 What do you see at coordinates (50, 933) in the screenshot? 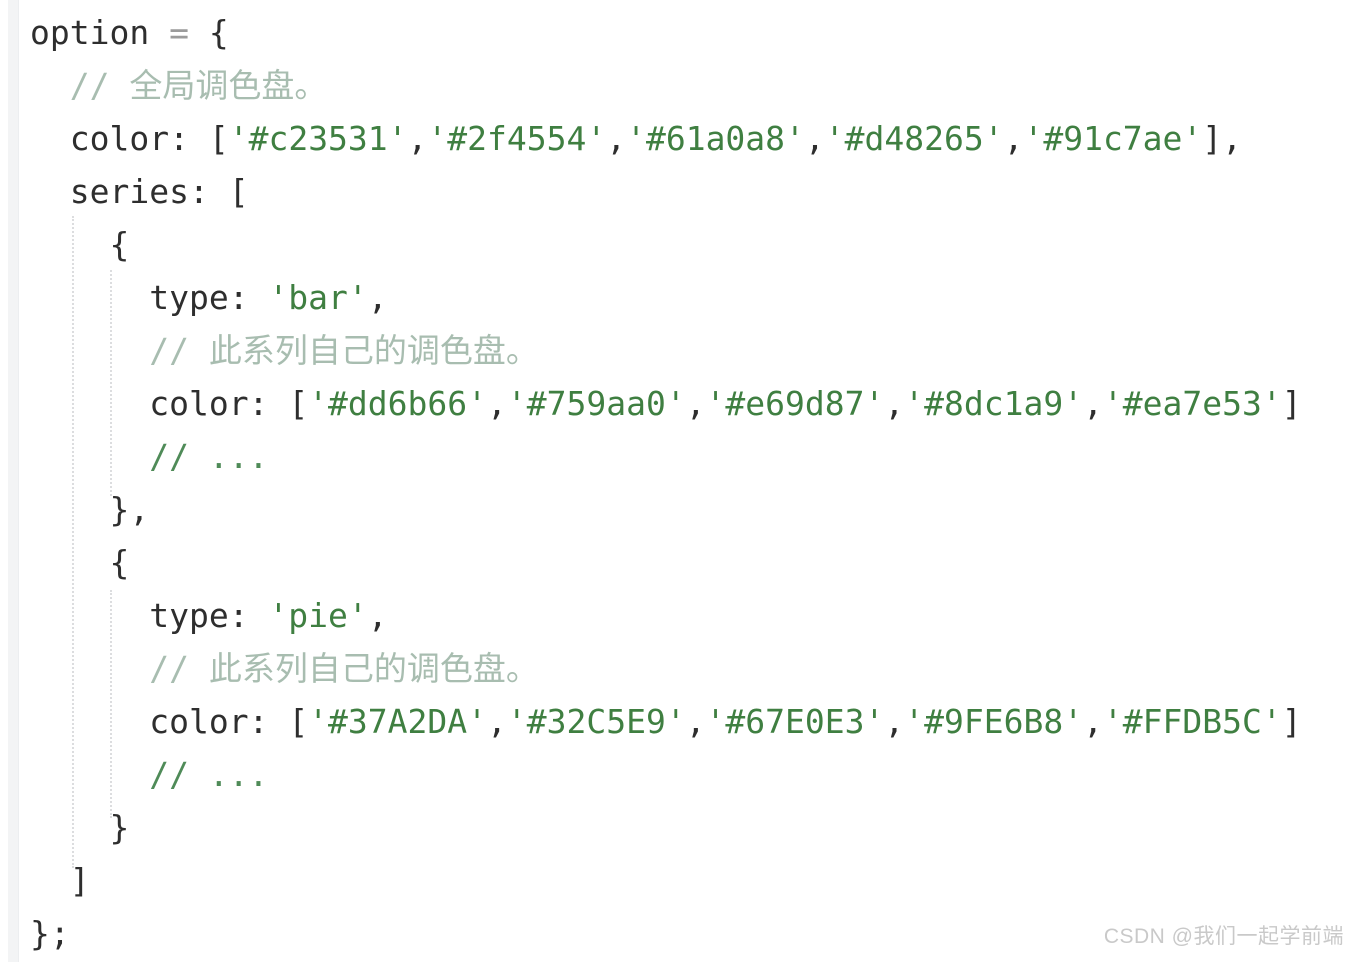
I see `code-token-punct: };` at bounding box center [50, 933].